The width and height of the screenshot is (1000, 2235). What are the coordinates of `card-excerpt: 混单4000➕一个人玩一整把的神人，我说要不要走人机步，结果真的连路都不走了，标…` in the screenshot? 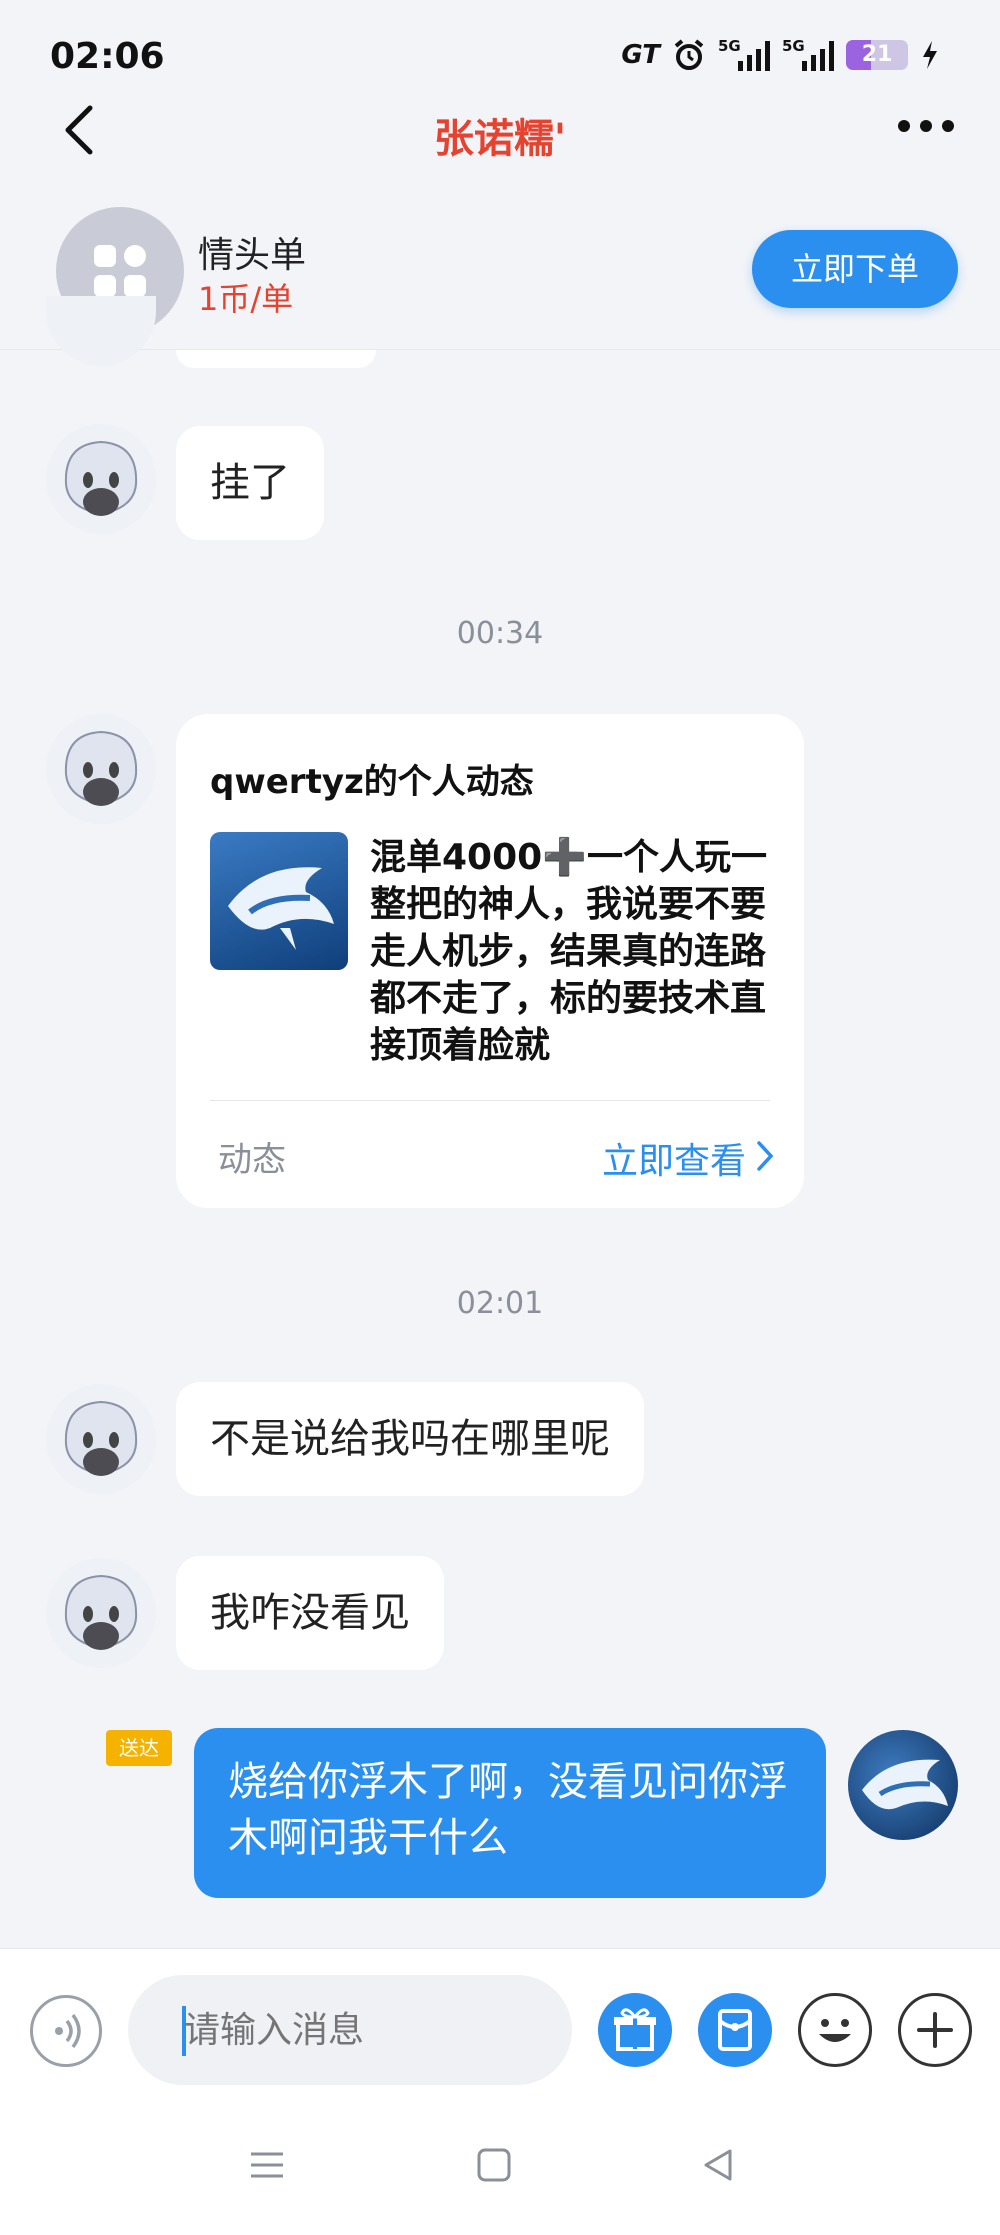 It's located at (569, 951).